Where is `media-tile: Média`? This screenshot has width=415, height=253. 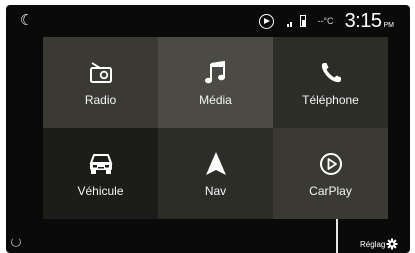 media-tile: Média is located at coordinates (215, 82).